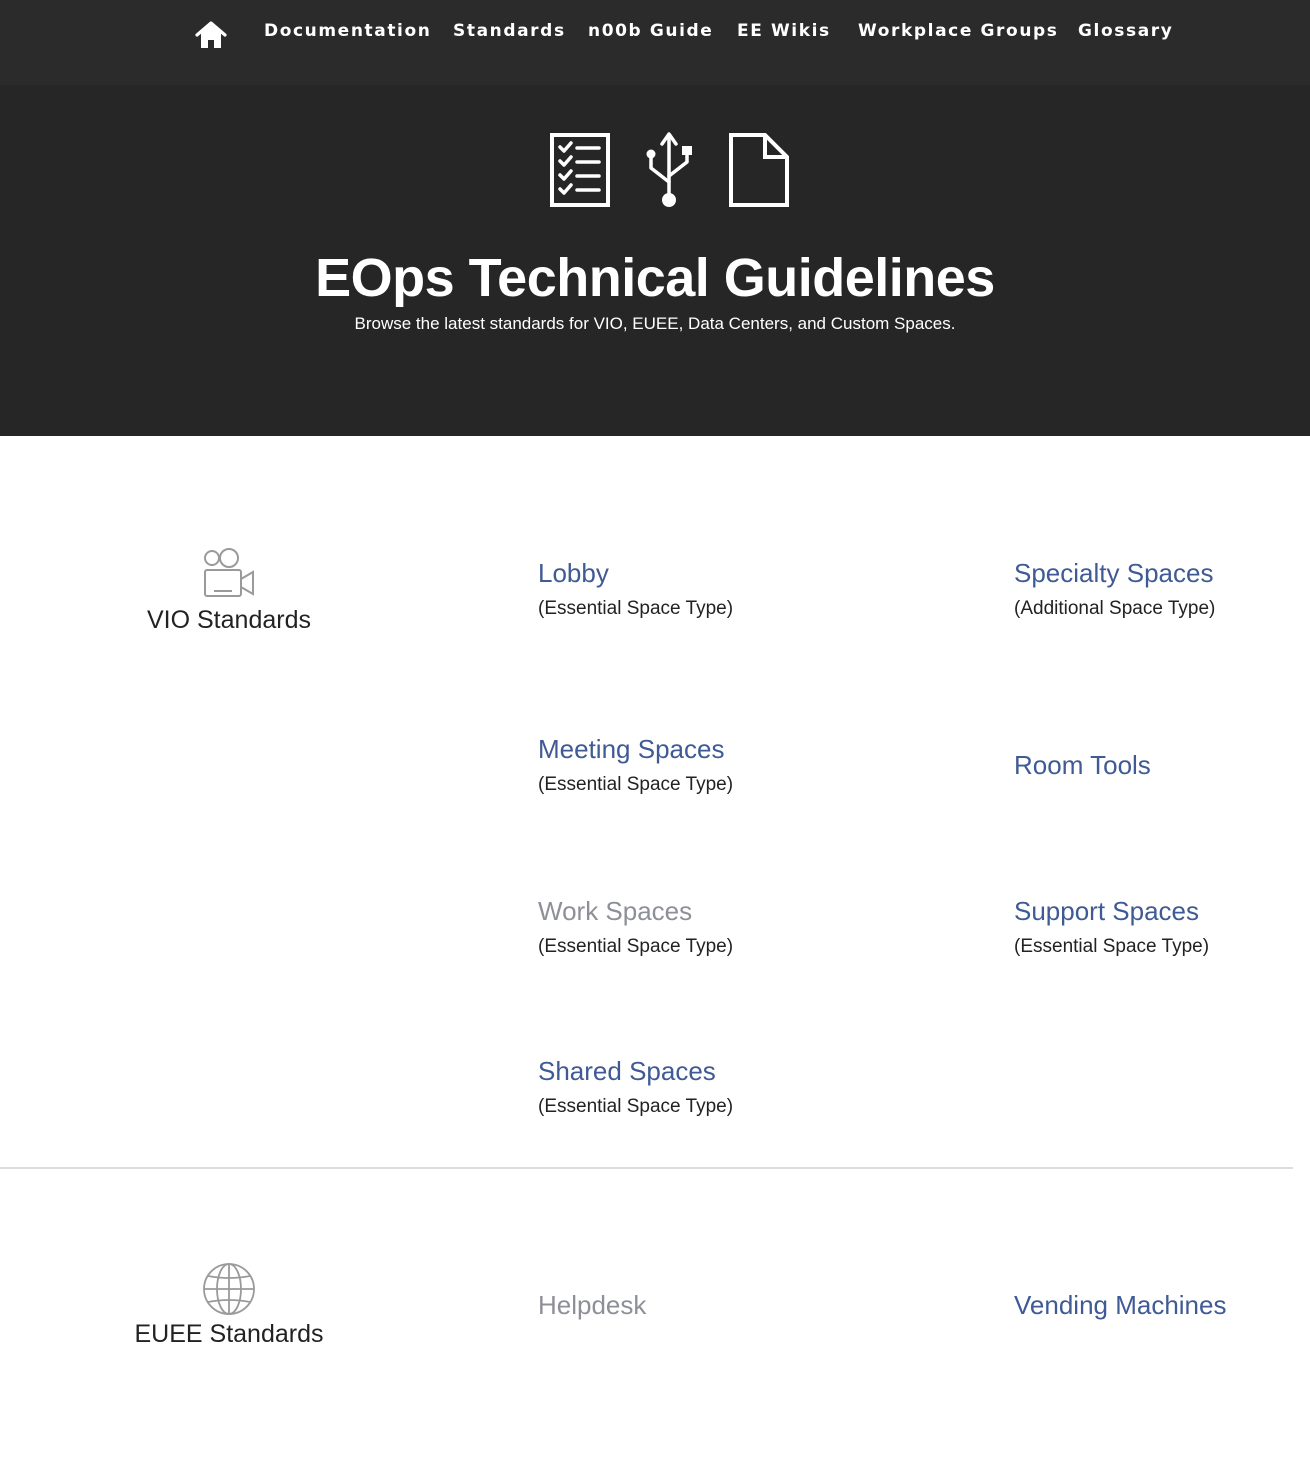  Describe the element at coordinates (636, 946) in the screenshot. I see `work-spaces-subtitle: (Essential Space Type)` at that location.